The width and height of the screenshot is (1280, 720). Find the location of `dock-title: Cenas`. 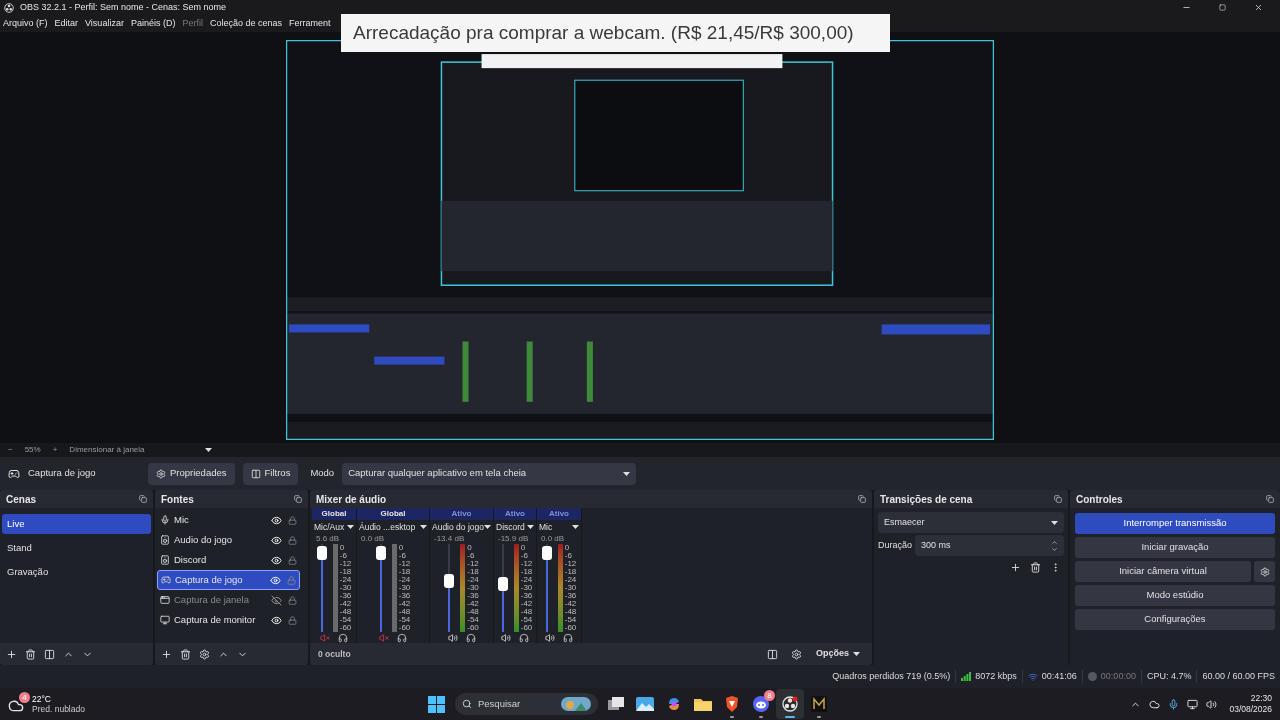

dock-title: Cenas is located at coordinates (21, 499).